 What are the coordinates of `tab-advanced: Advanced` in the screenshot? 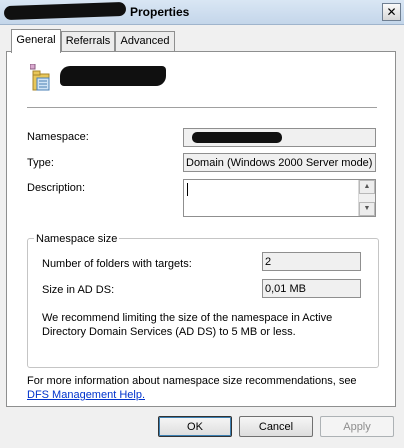 It's located at (145, 41).